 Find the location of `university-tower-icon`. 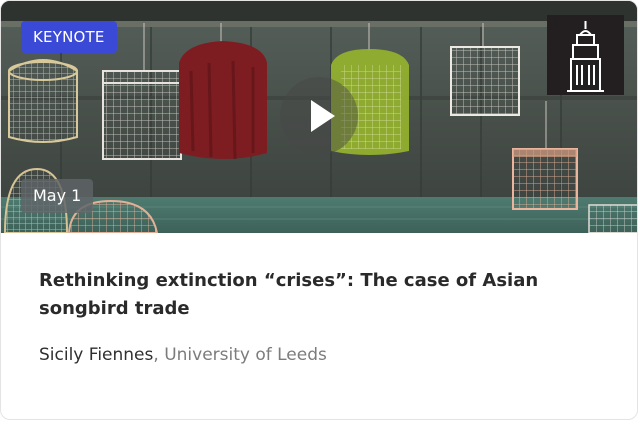

university-tower-icon is located at coordinates (585, 56).